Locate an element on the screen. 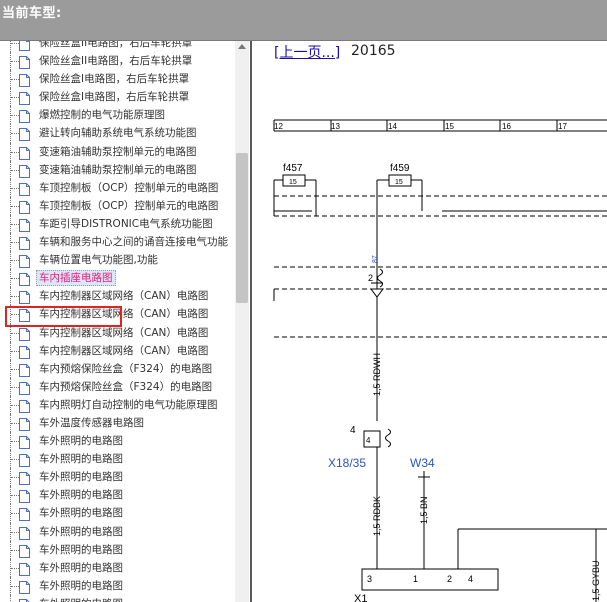 The height and width of the screenshot is (602, 607). tree-item: 车距引导DISTRONIC电气系统功能图 is located at coordinates (118, 224).